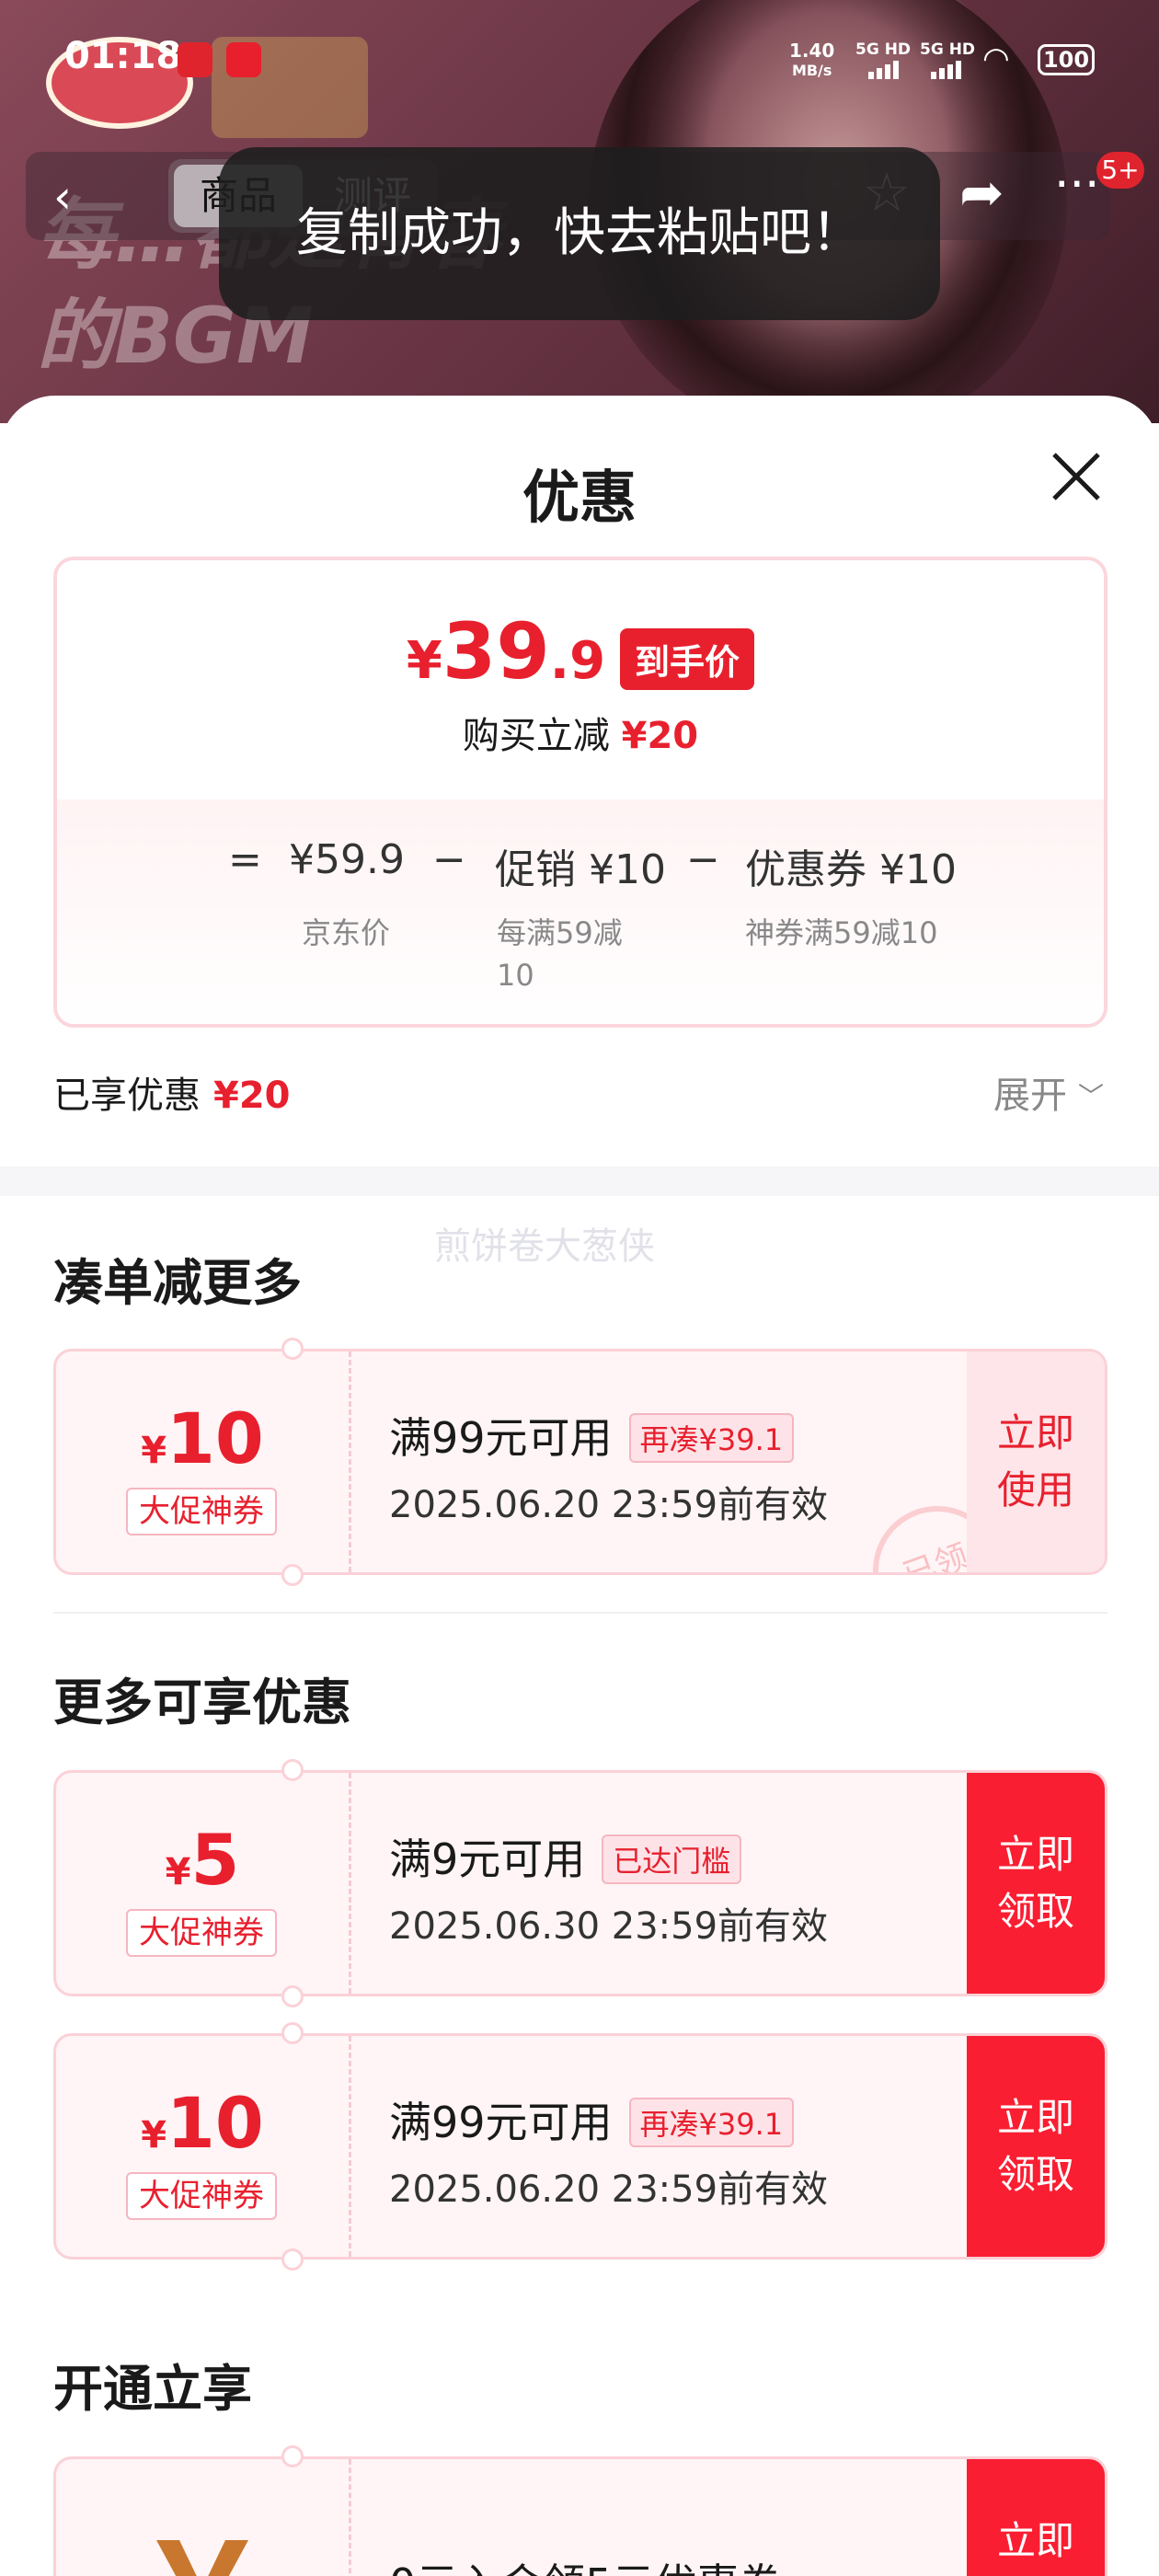 Image resolution: width=1159 pixels, height=2576 pixels. I want to click on use-now-button: 立即 使用, so click(1036, 1461).